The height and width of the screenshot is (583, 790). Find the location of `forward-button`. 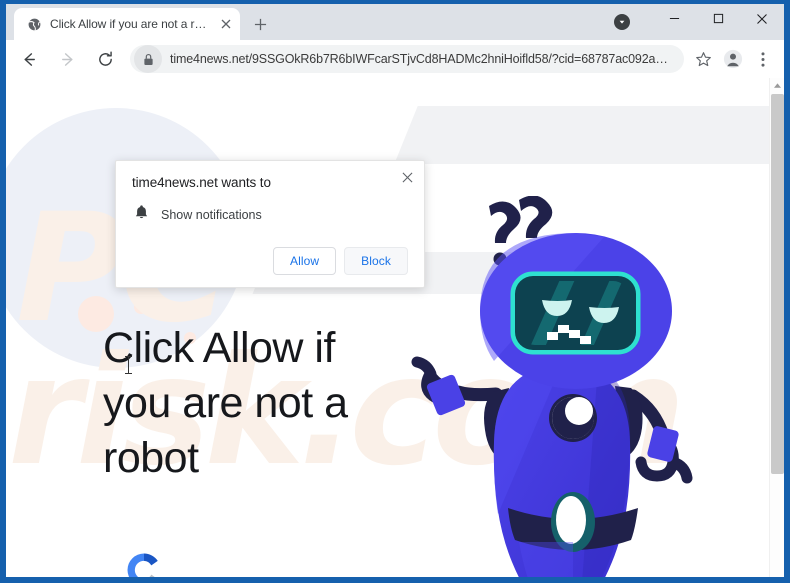

forward-button is located at coordinates (67, 59).